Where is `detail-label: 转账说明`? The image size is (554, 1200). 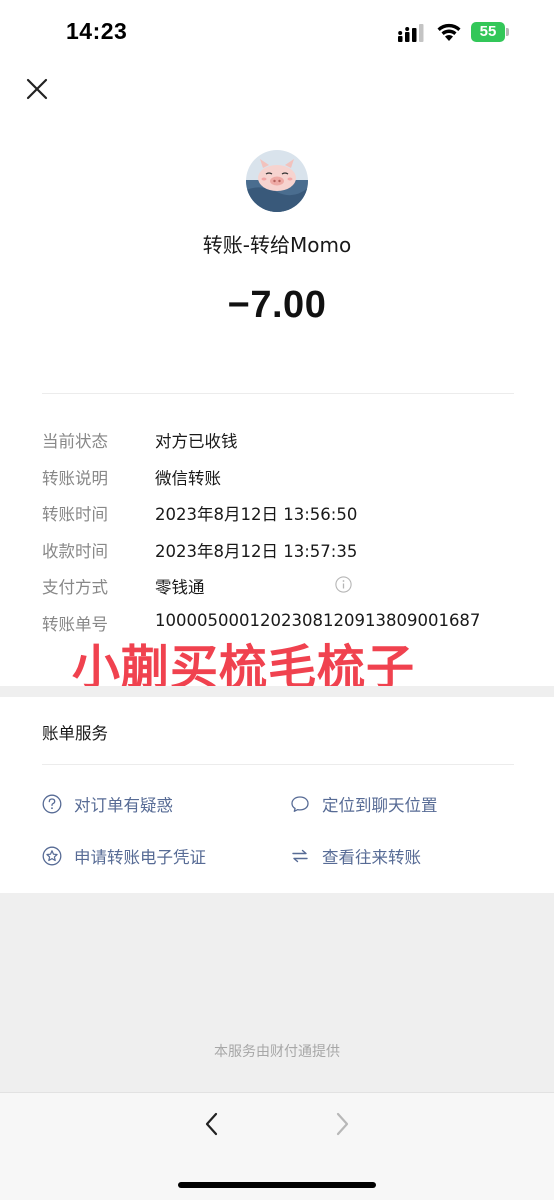
detail-label: 转账说明 is located at coordinates (75, 478).